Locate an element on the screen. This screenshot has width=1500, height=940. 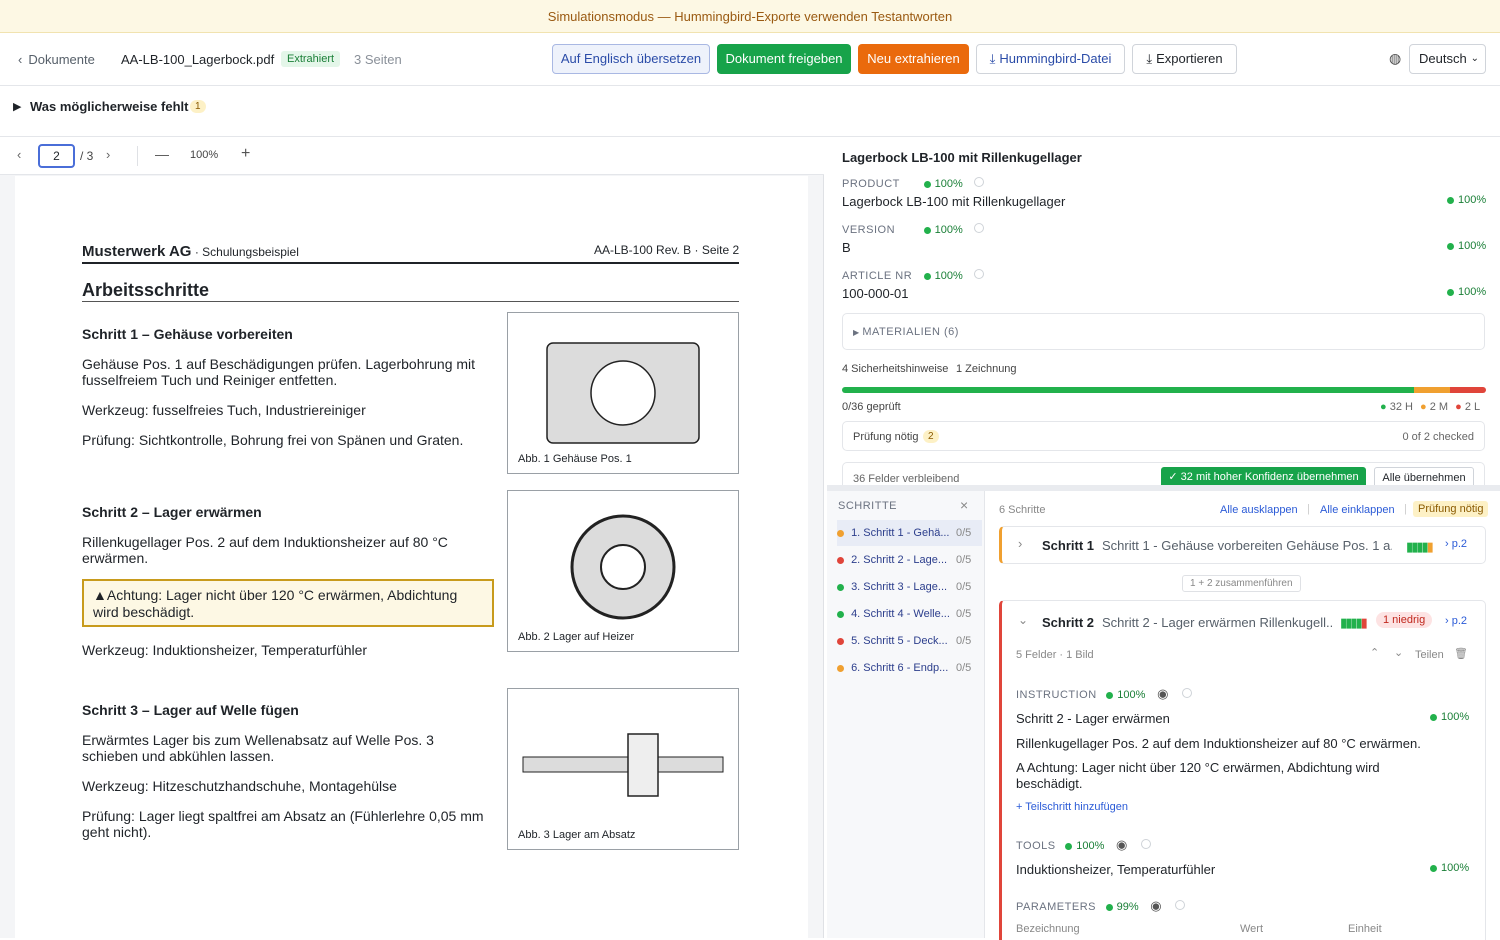
warning-icon: ▲ is located at coordinates (100, 595).